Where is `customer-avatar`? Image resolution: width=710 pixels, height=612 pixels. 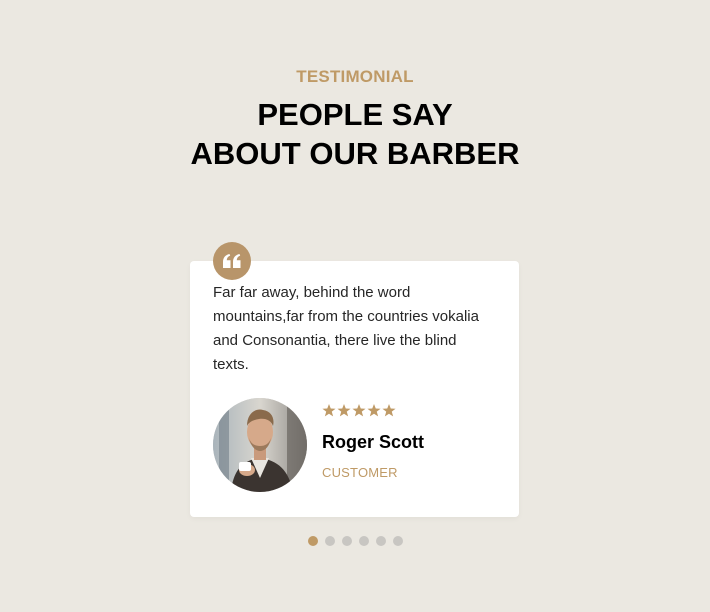
customer-avatar is located at coordinates (260, 445).